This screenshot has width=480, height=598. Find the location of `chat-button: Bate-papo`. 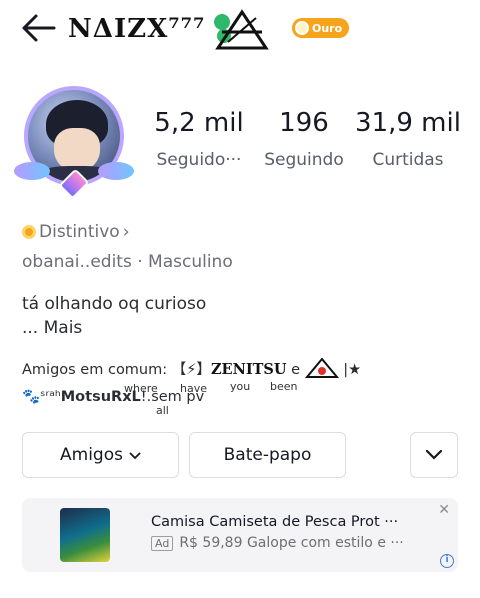

chat-button: Bate-papo is located at coordinates (267, 455).